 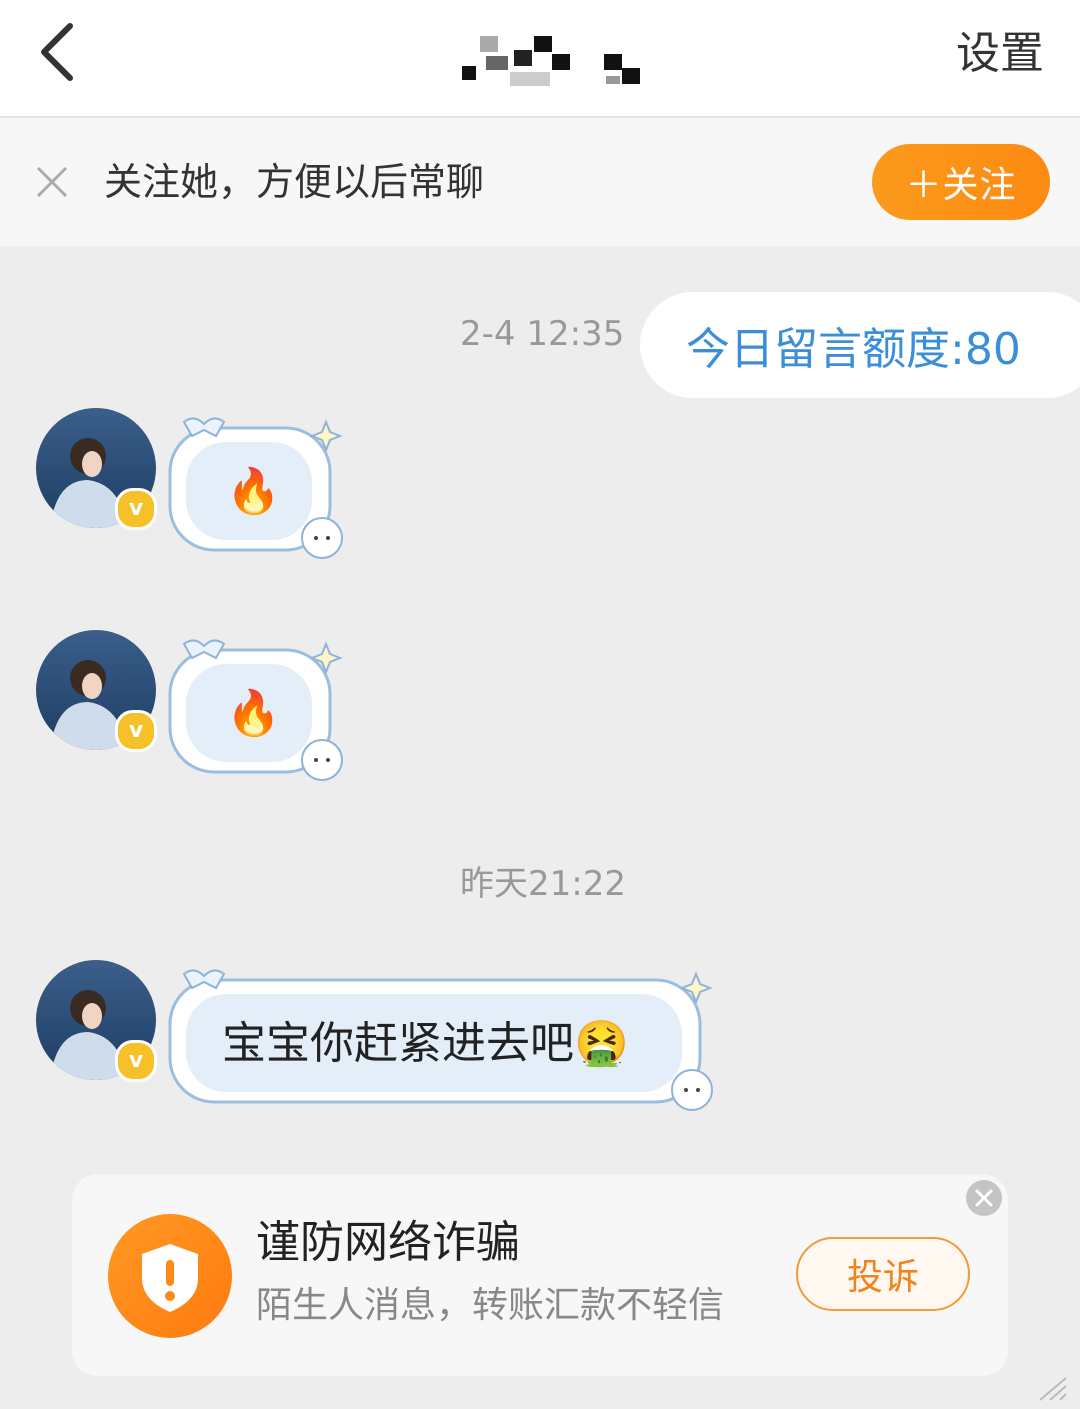 I want to click on report-button: 投诉, so click(x=883, y=1274).